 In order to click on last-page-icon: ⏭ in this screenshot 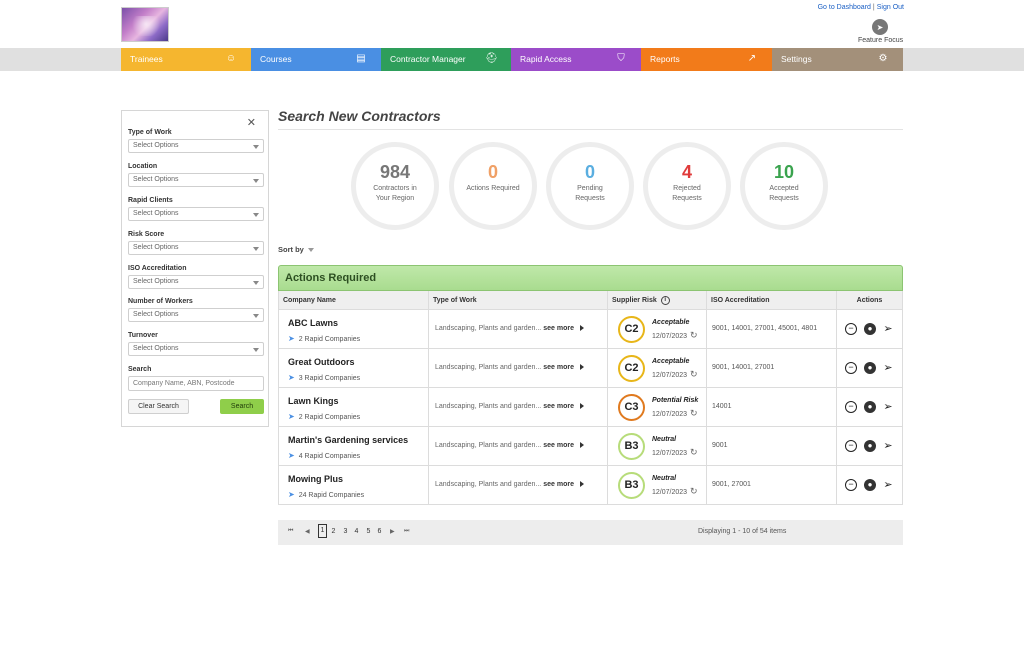, I will do `click(406, 531)`.